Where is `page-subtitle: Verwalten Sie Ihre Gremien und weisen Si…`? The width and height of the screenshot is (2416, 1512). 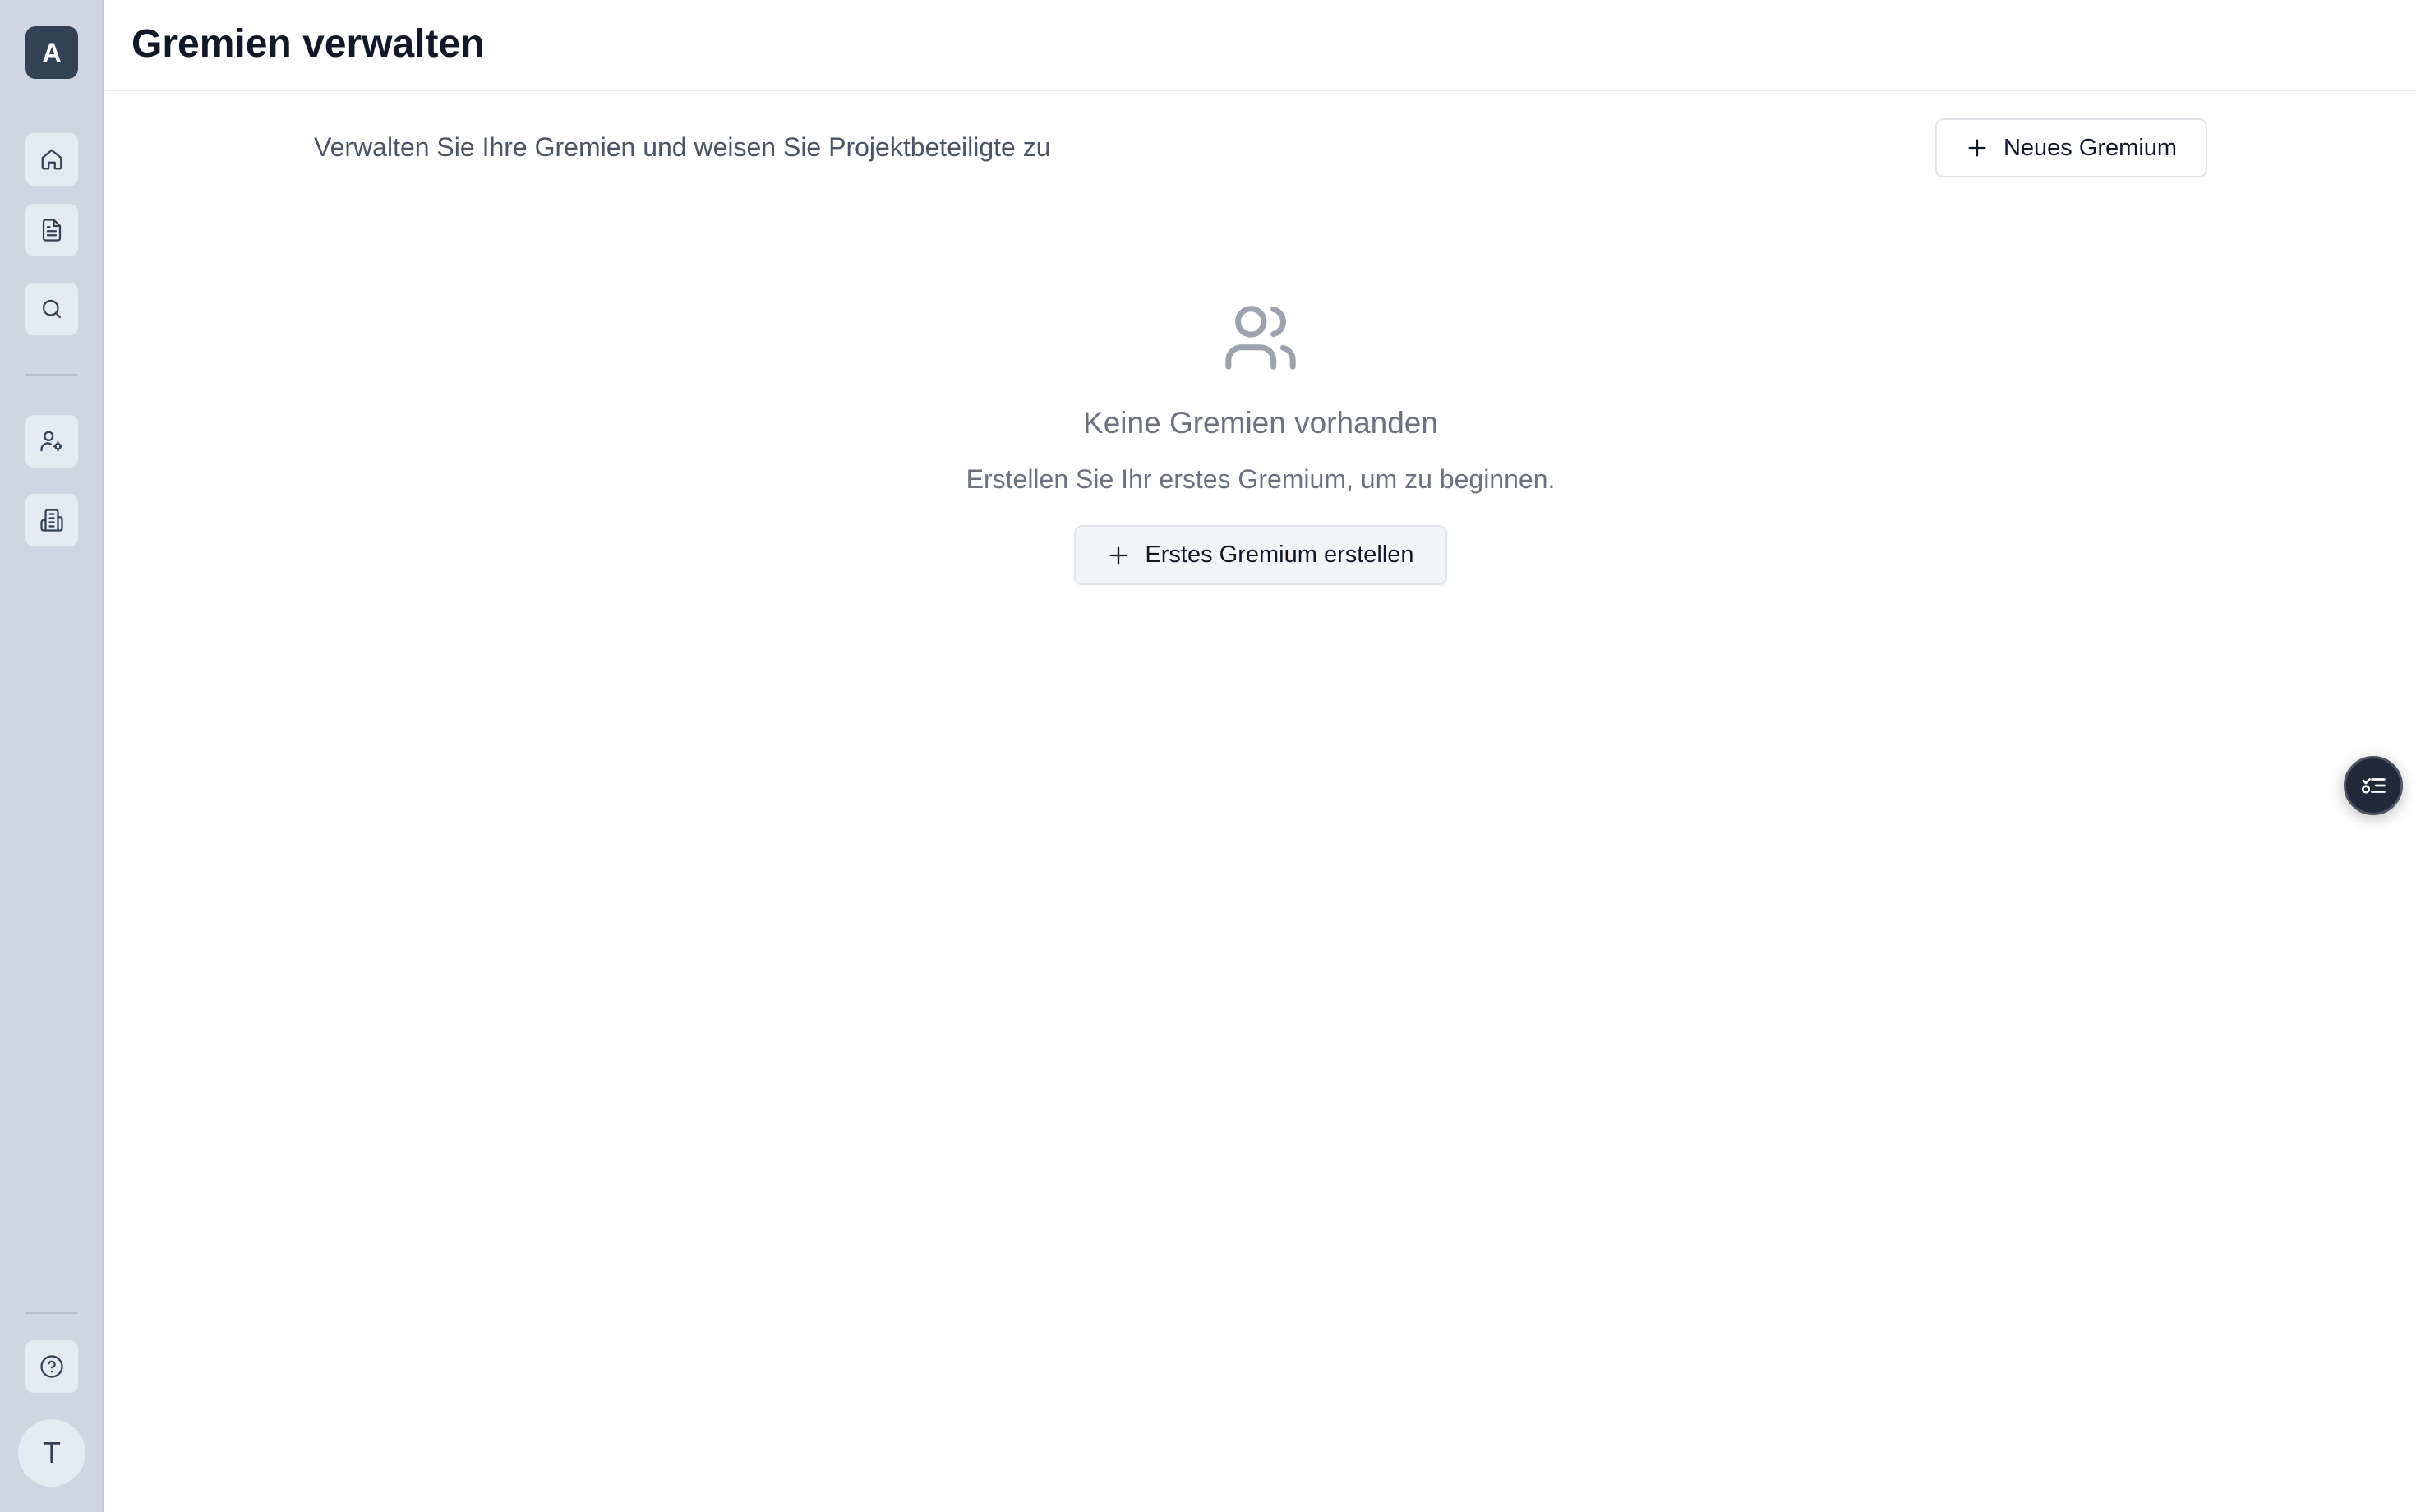
page-subtitle: Verwalten Sie Ihre Gremien und weisen Si… is located at coordinates (683, 147).